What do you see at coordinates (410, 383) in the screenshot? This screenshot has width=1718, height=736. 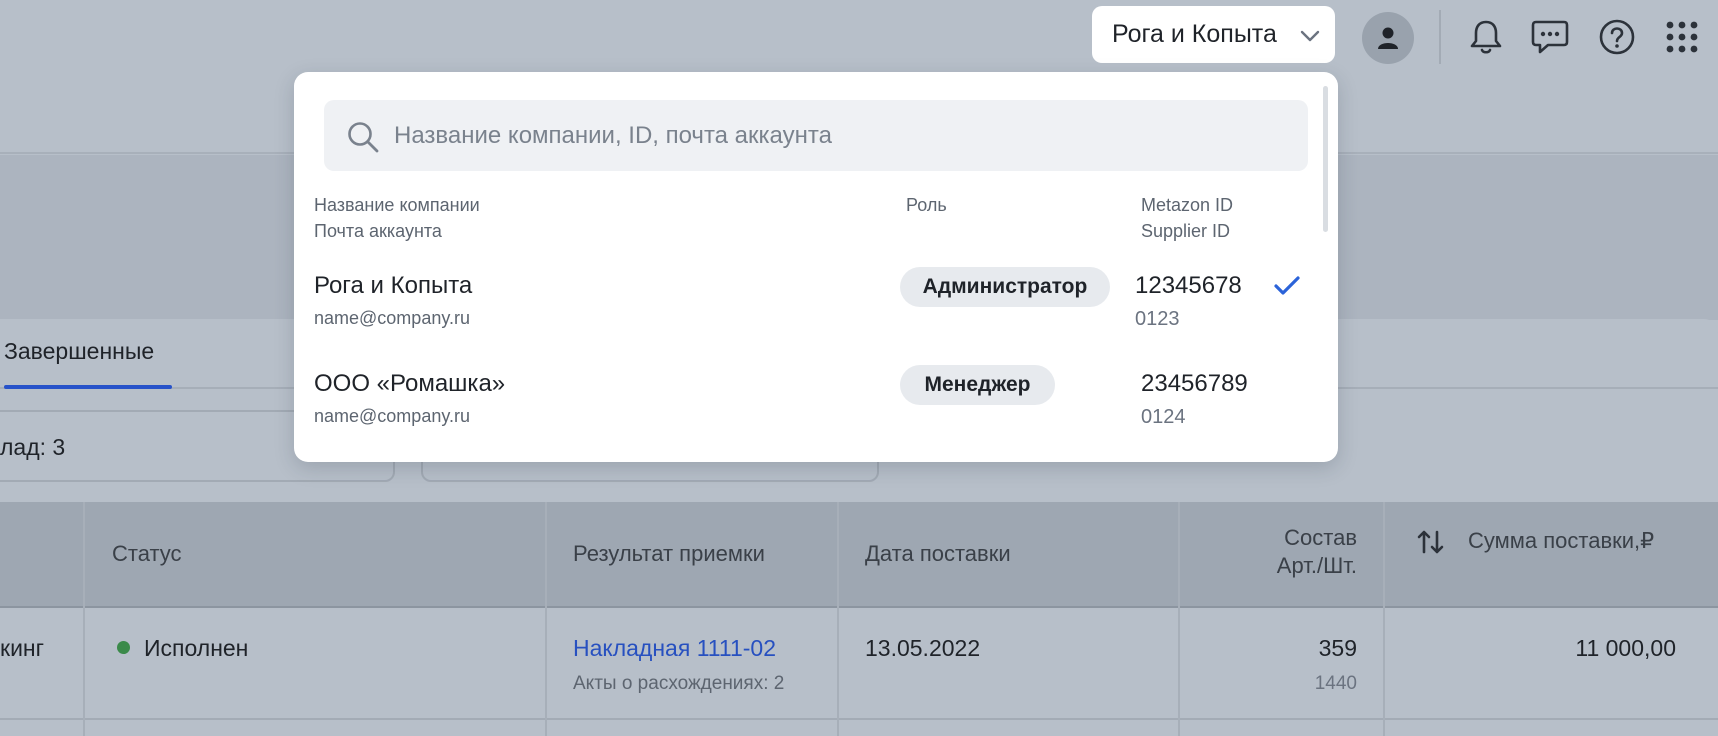 I see `company-option-name: ООО «Ромашка»` at bounding box center [410, 383].